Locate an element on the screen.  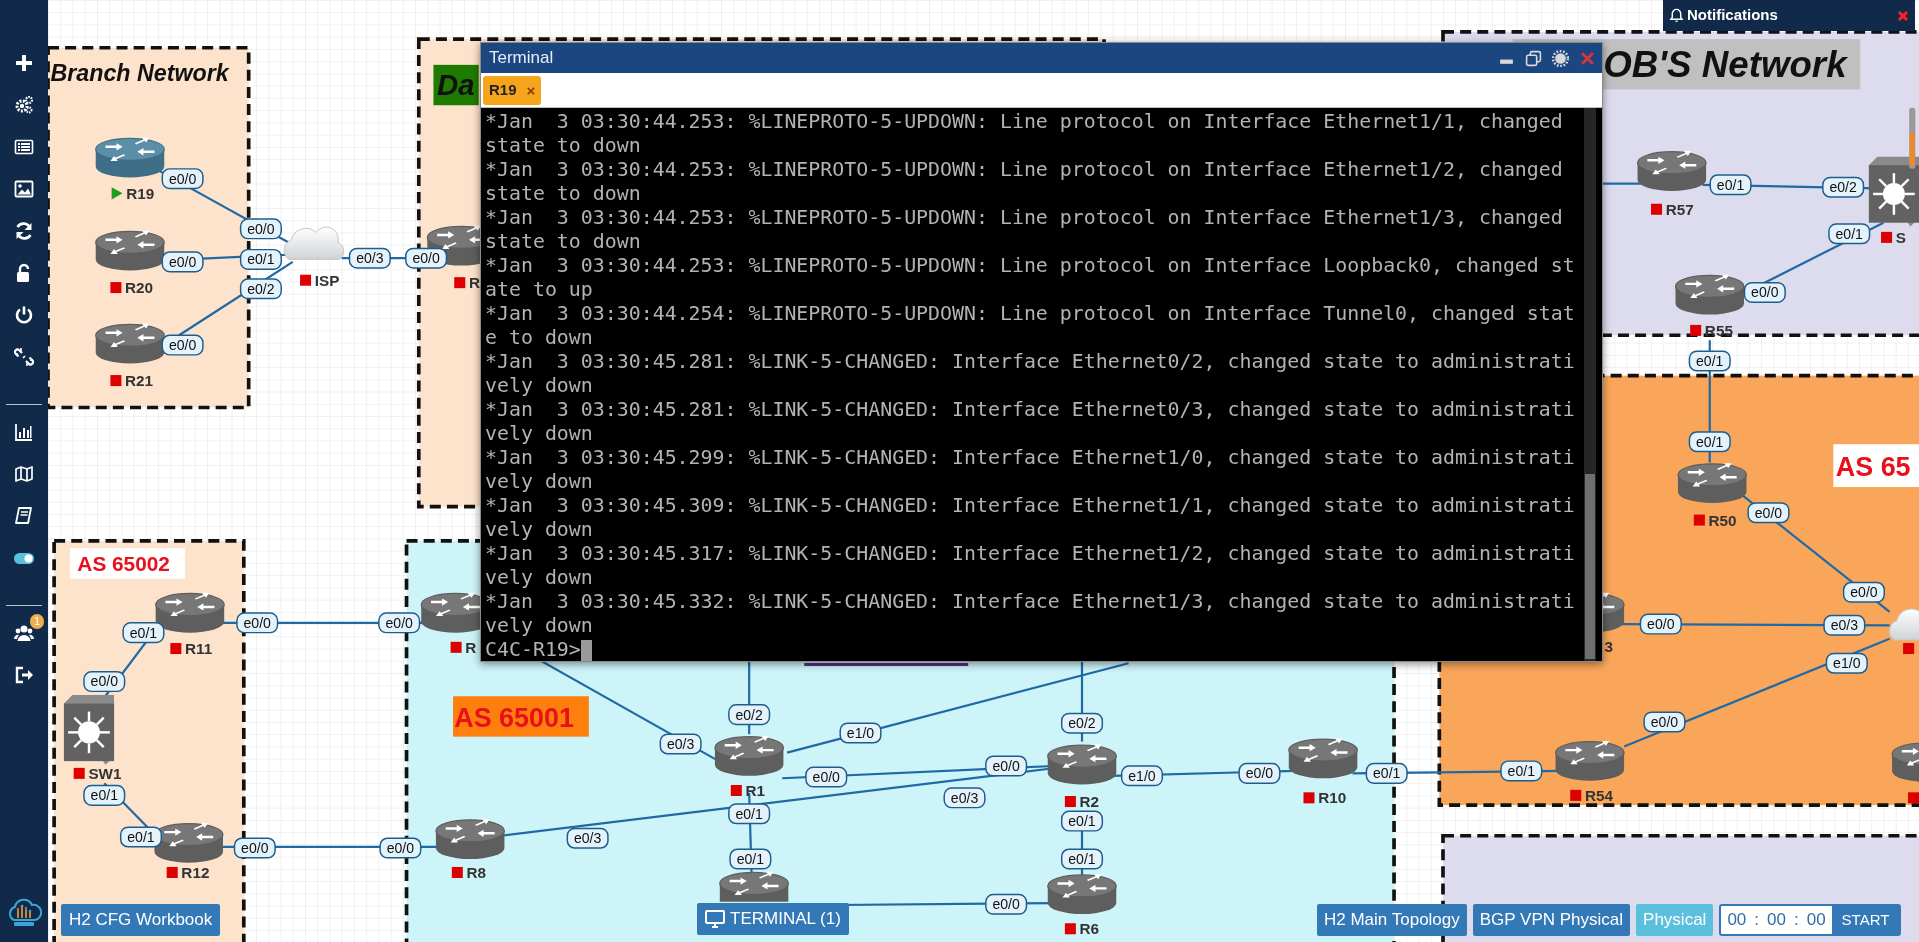
bar-chart-icon is located at coordinates (24, 432).